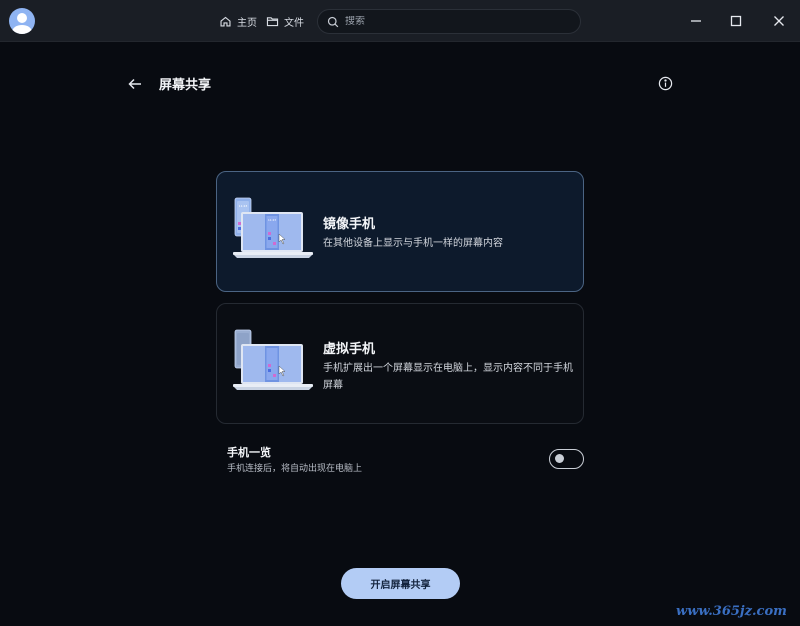 Image resolution: width=800 pixels, height=626 pixels. I want to click on phone-time-screen: 11:23, so click(272, 220).